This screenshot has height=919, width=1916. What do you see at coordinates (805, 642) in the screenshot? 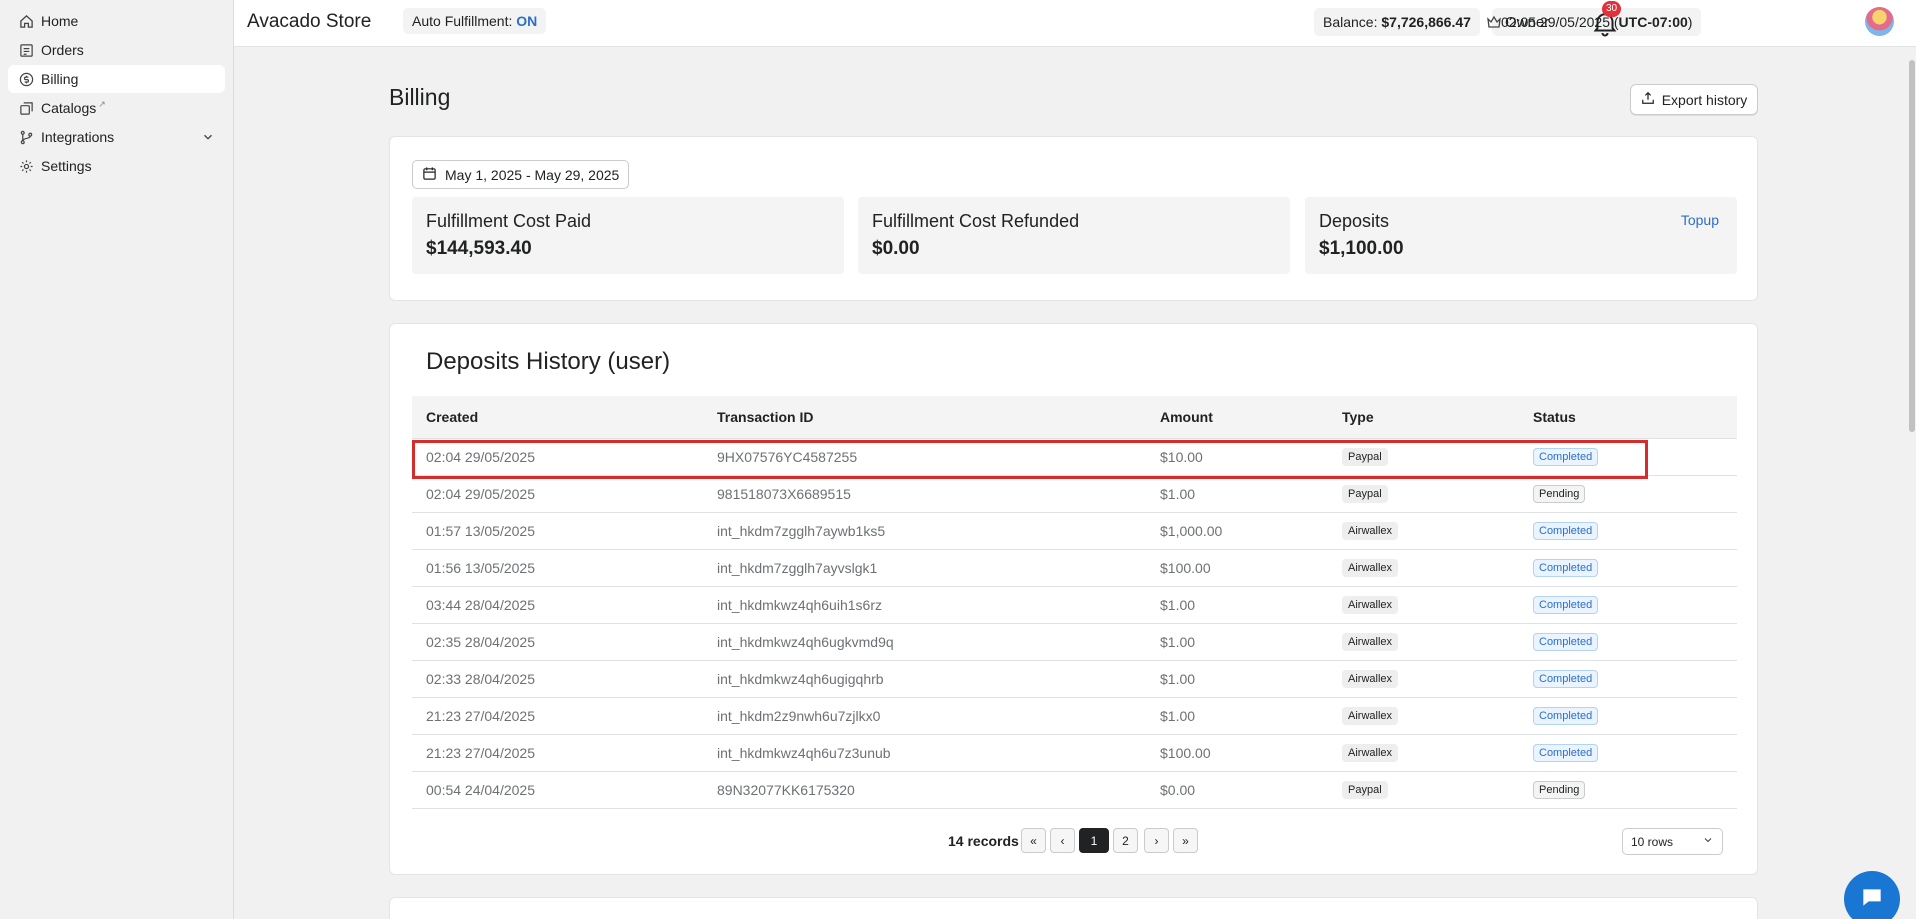
I see `cell-transaction-id-value: int_hkdmkwz4qh6ugkvmd9q` at bounding box center [805, 642].